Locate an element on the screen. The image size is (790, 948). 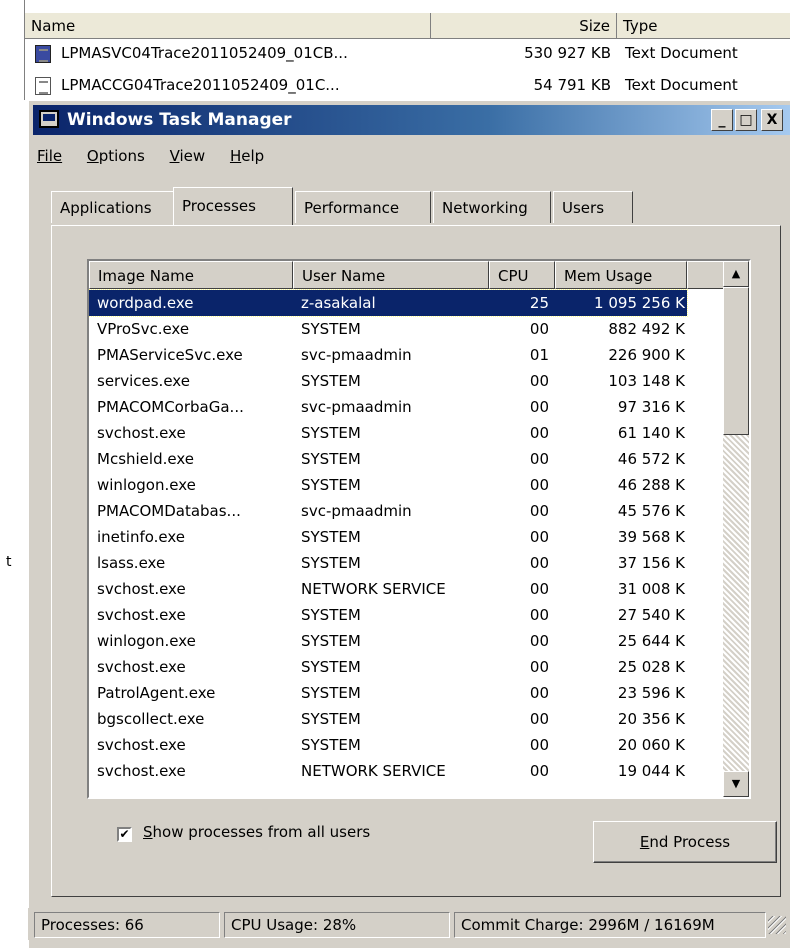
process-mem-usage: 27 540 K is located at coordinates (651, 615).